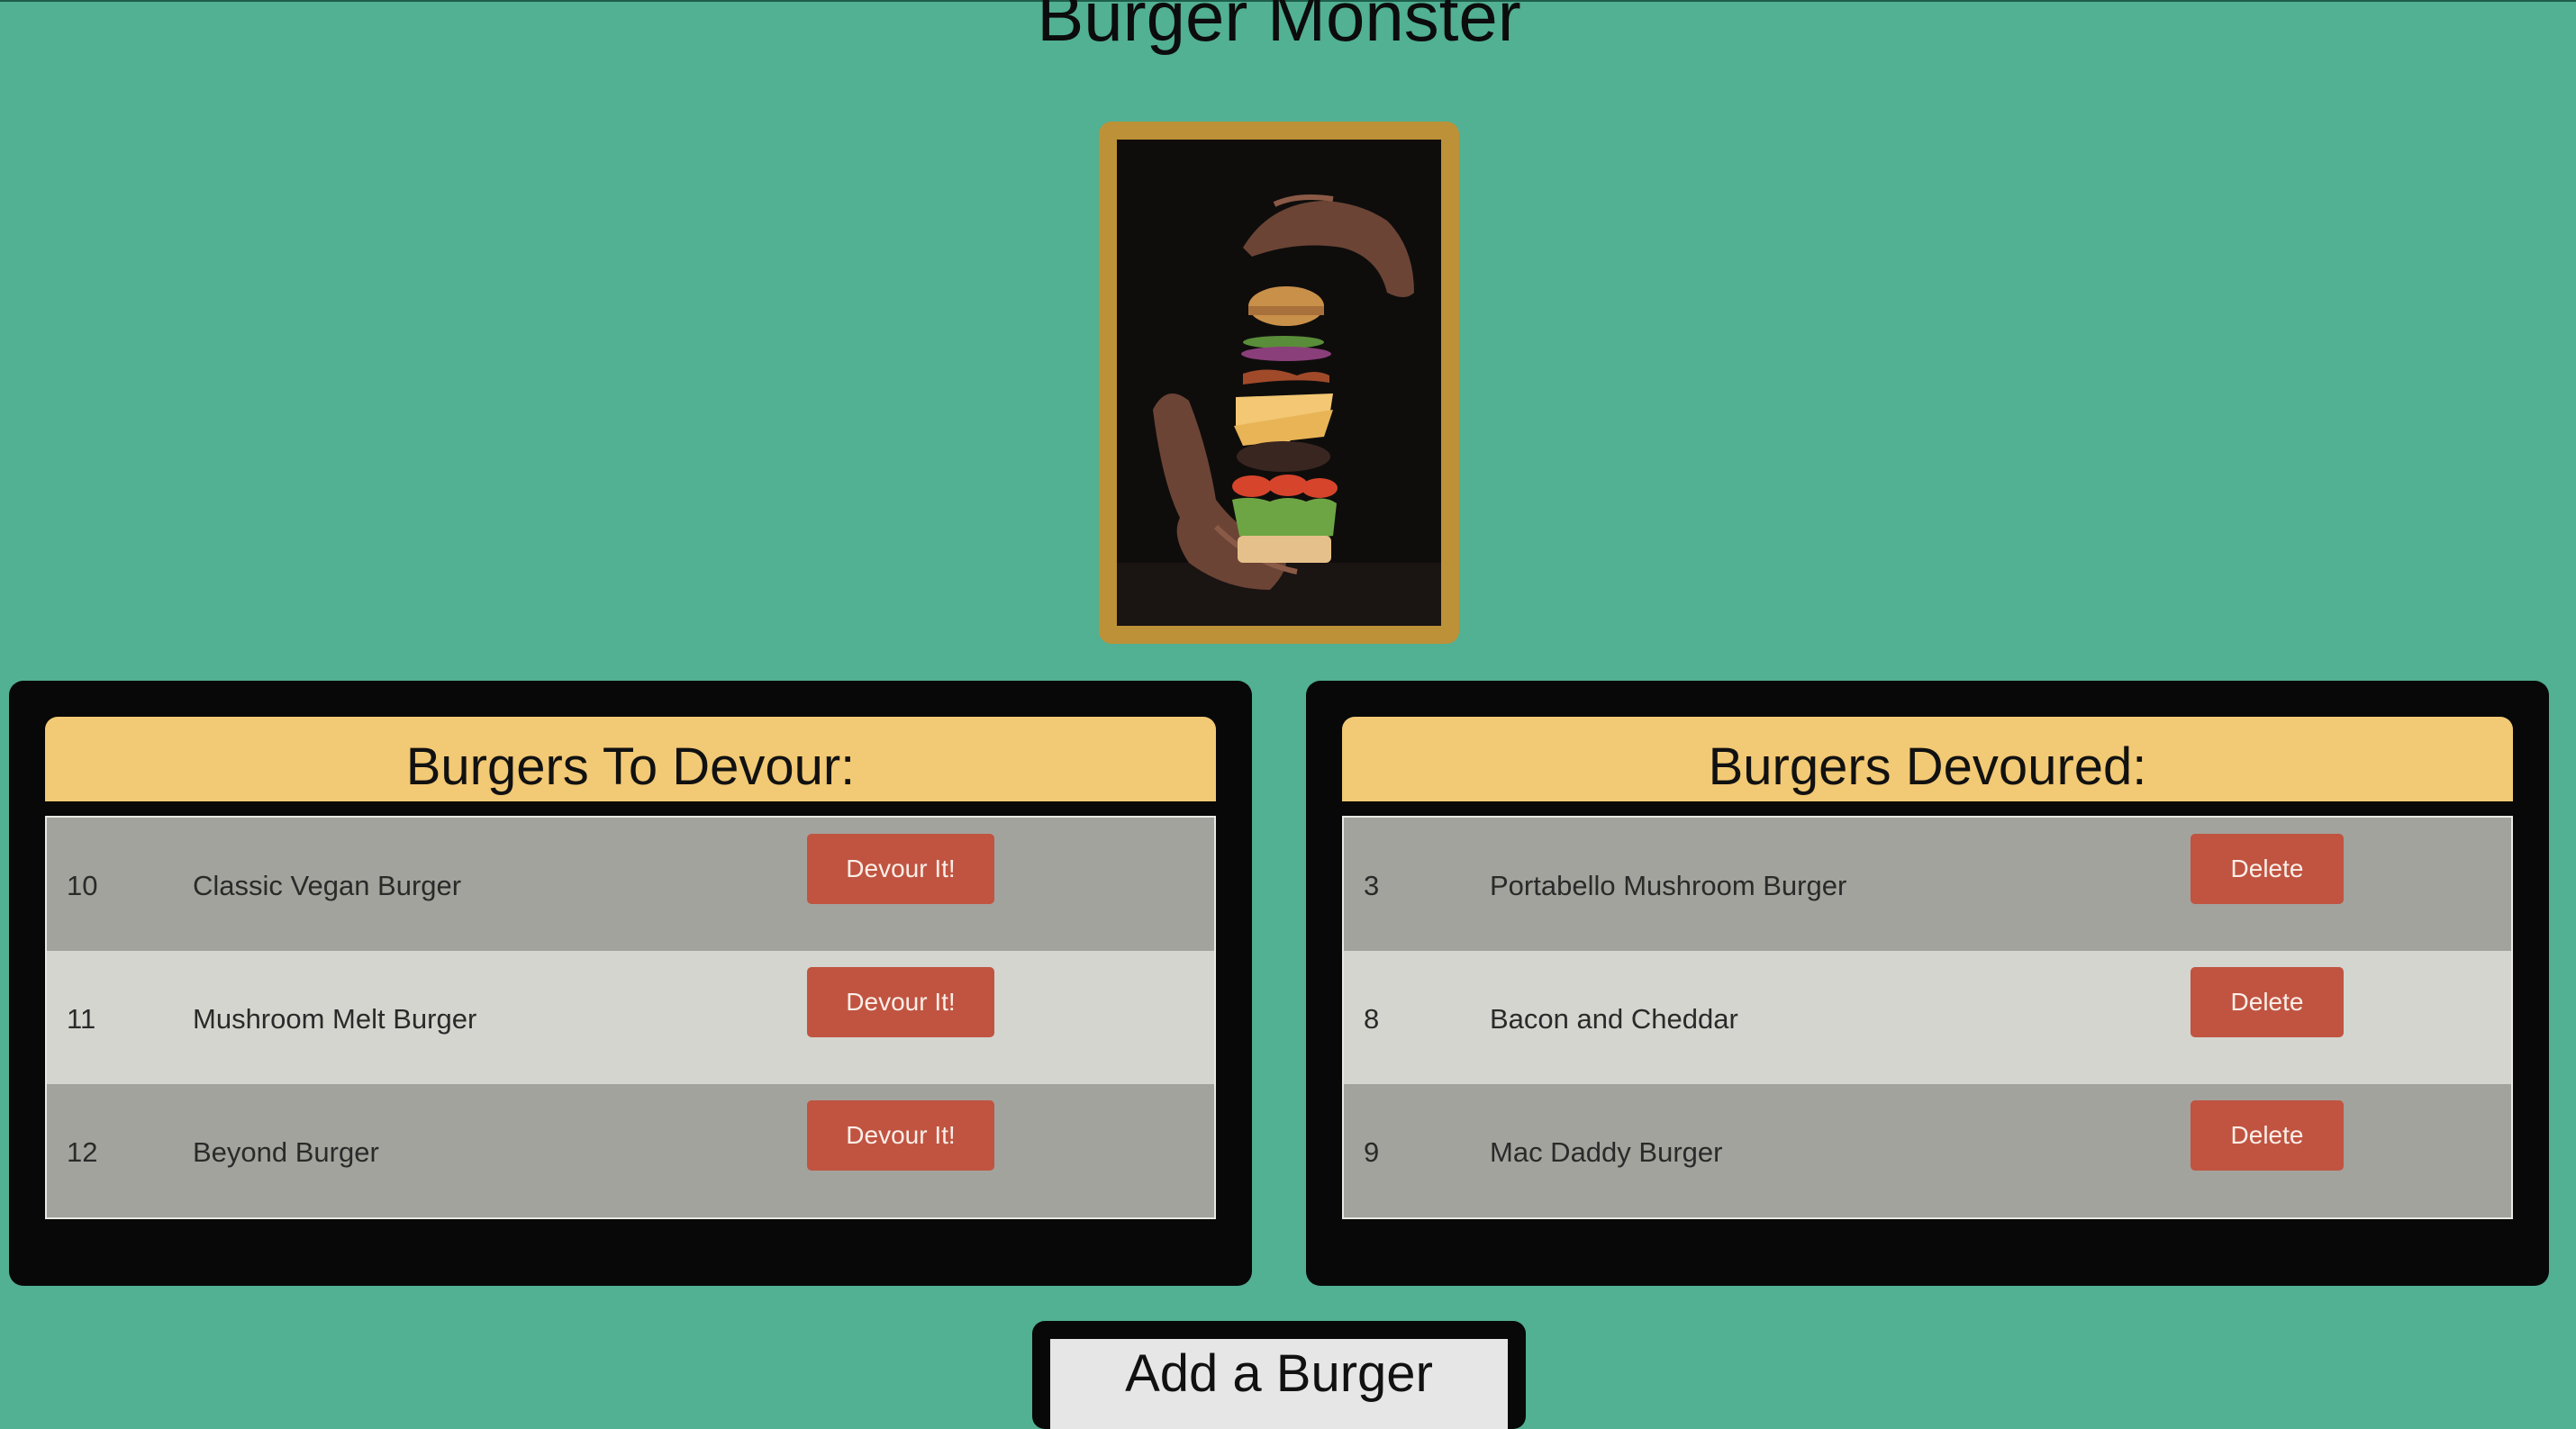 Image resolution: width=2576 pixels, height=1429 pixels. I want to click on burger-hero-image, so click(1279, 383).